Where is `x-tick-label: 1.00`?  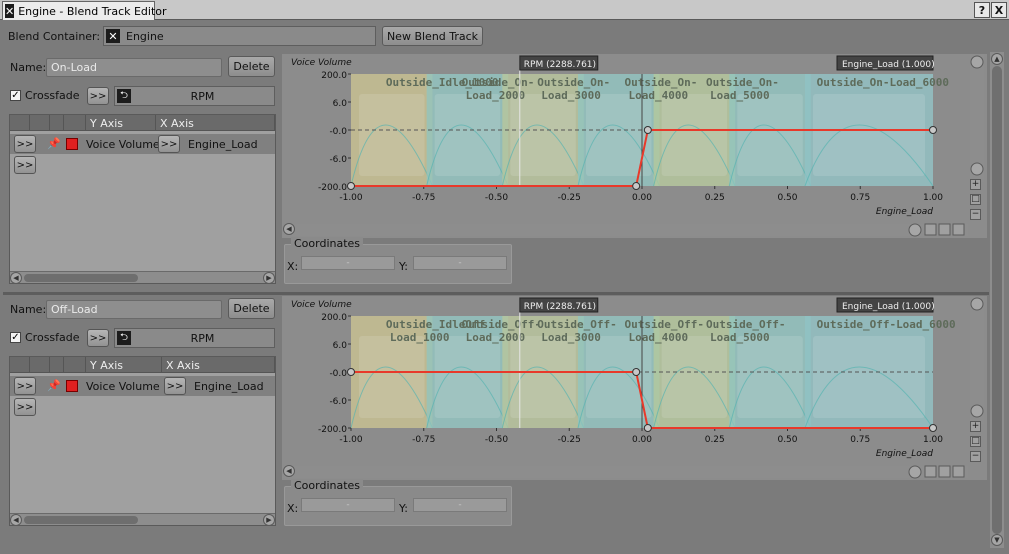 x-tick-label: 1.00 is located at coordinates (933, 440).